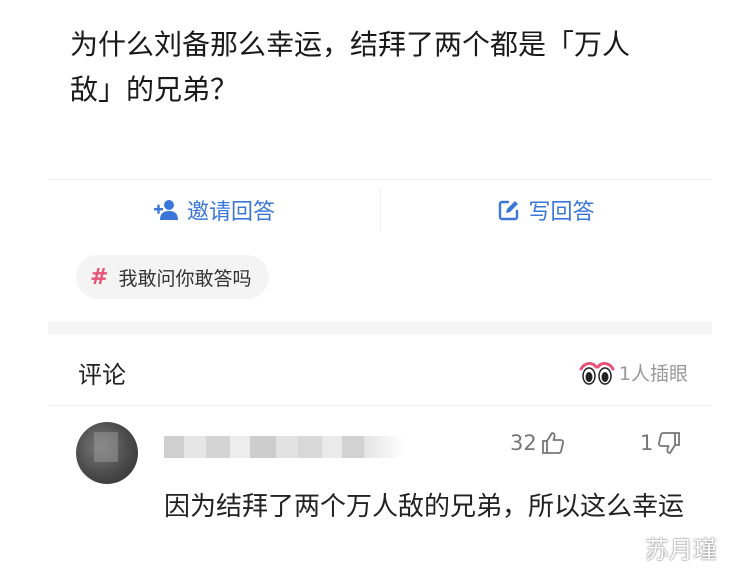 Image resolution: width=737 pixels, height=575 pixels. I want to click on topic-tag-label: 我敢问你敢答吗, so click(185, 278).